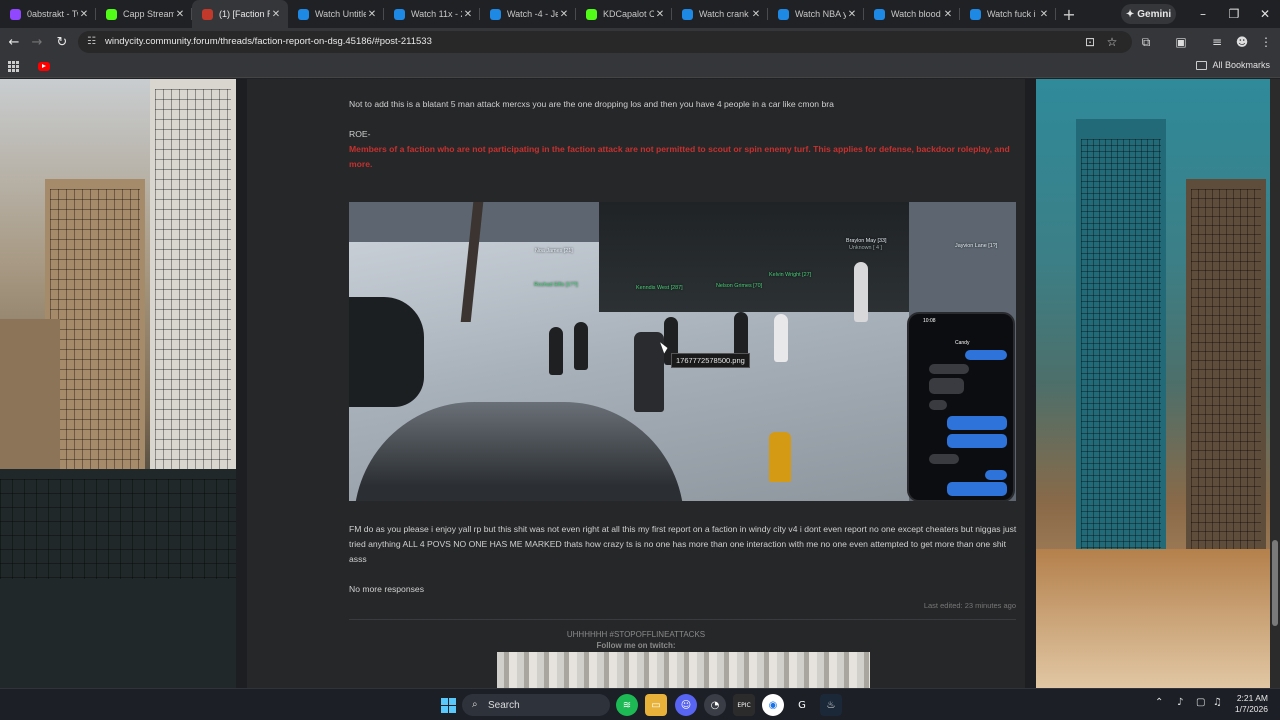  What do you see at coordinates (1217, 702) in the screenshot?
I see `volume-icon: ♫` at bounding box center [1217, 702].